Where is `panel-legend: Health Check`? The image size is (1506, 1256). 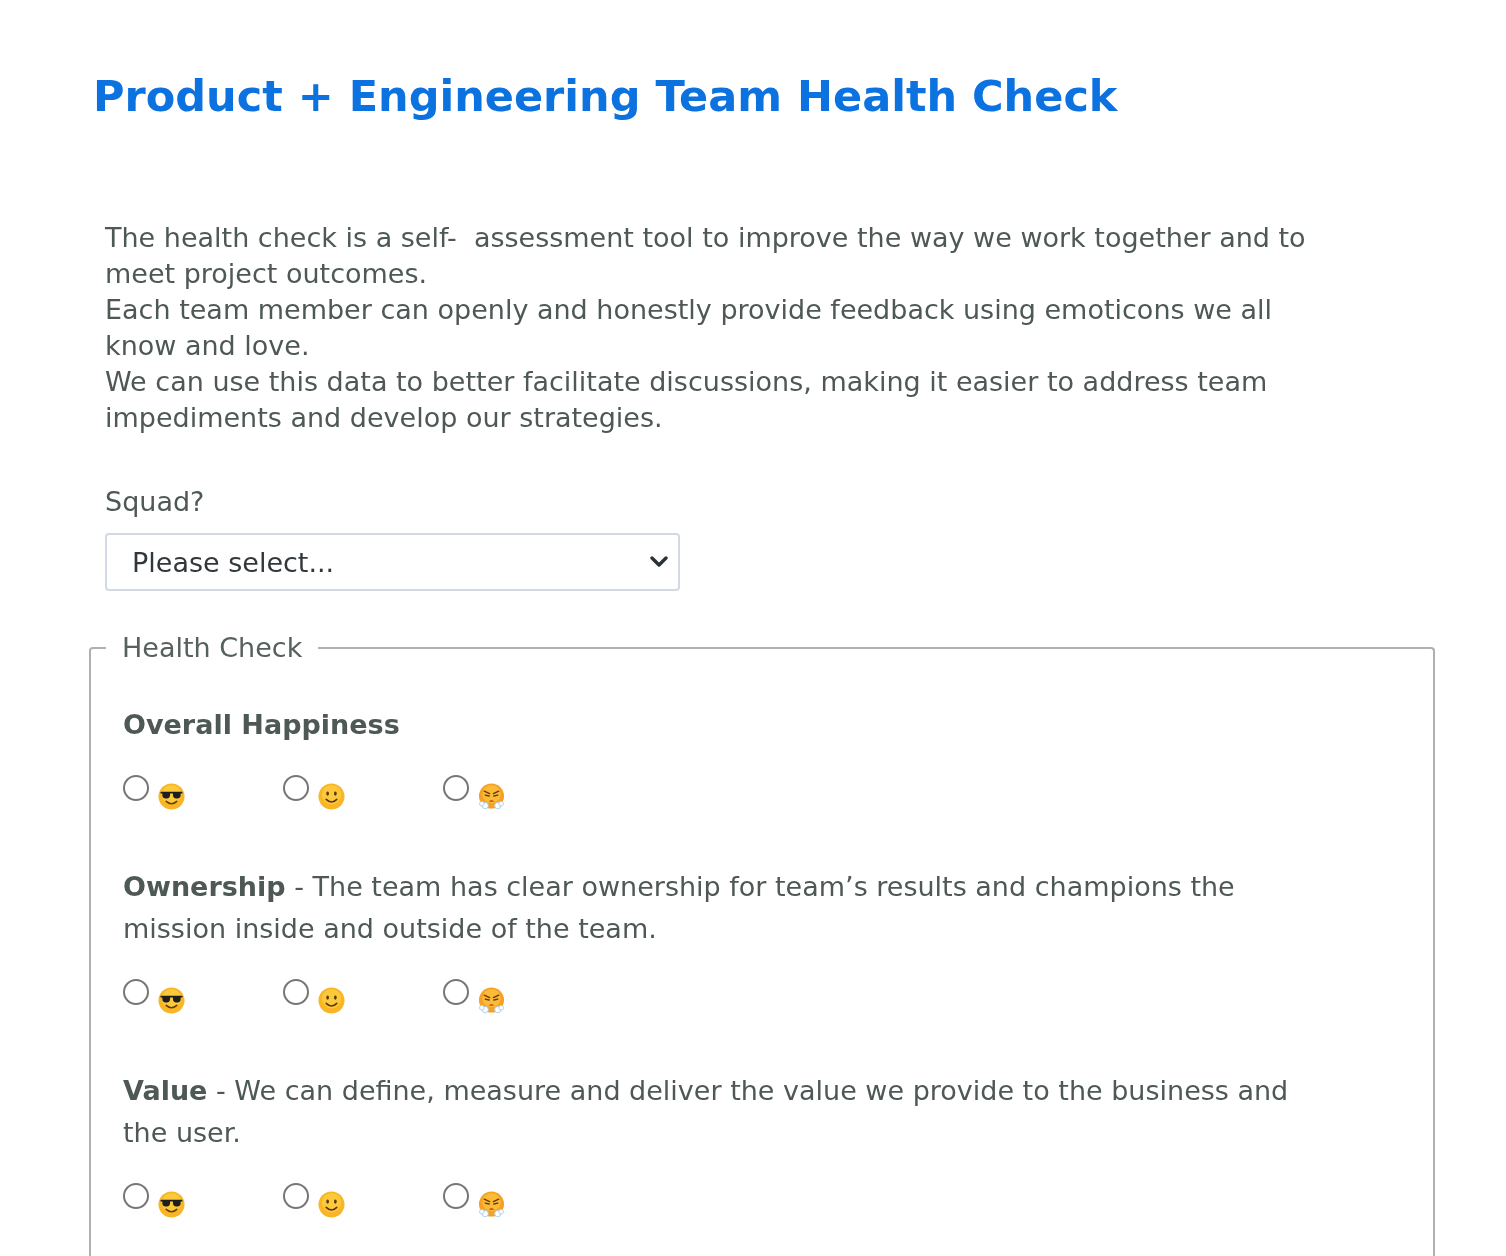 panel-legend: Health Check is located at coordinates (212, 648).